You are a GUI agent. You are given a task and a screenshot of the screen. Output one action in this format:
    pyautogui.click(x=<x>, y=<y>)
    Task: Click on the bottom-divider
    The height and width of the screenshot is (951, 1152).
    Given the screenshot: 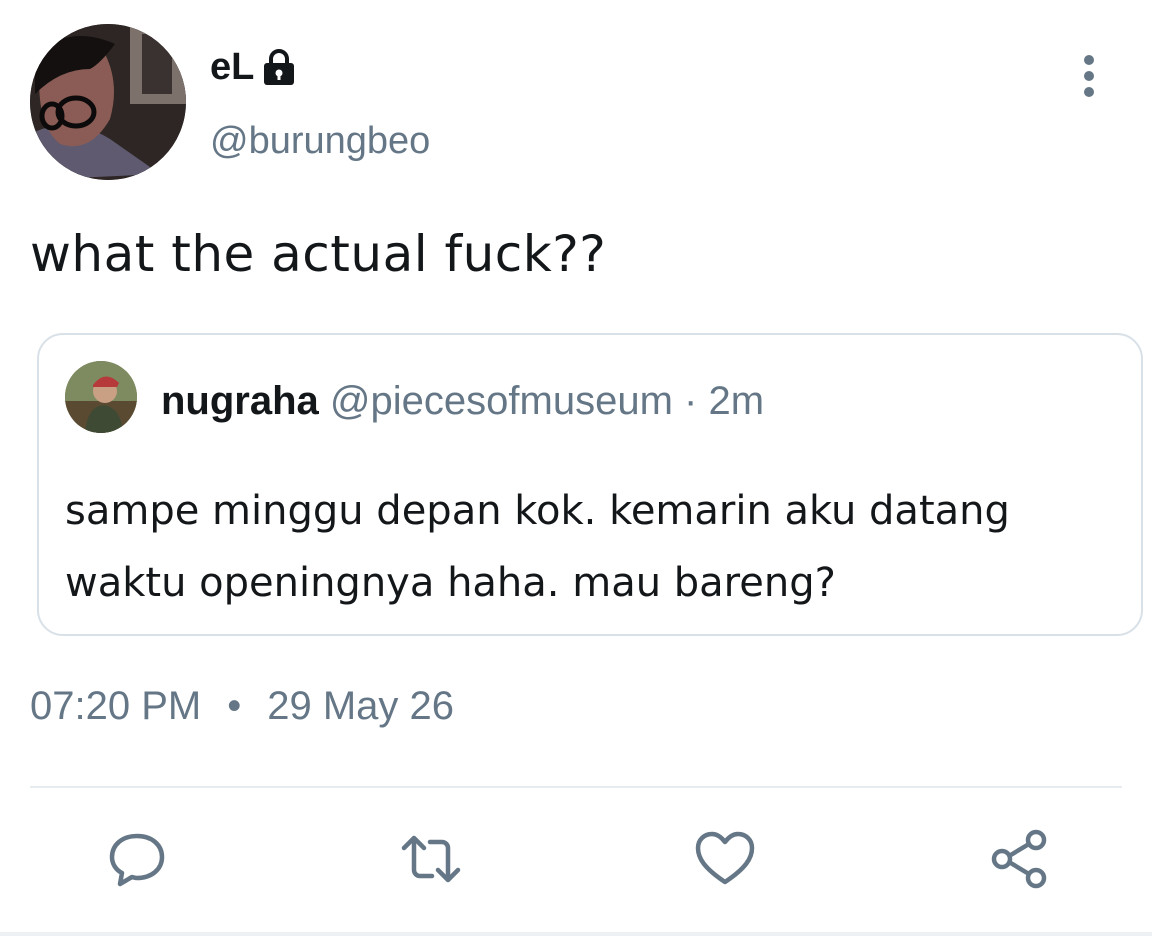 What is the action you would take?
    pyautogui.click(x=576, y=934)
    